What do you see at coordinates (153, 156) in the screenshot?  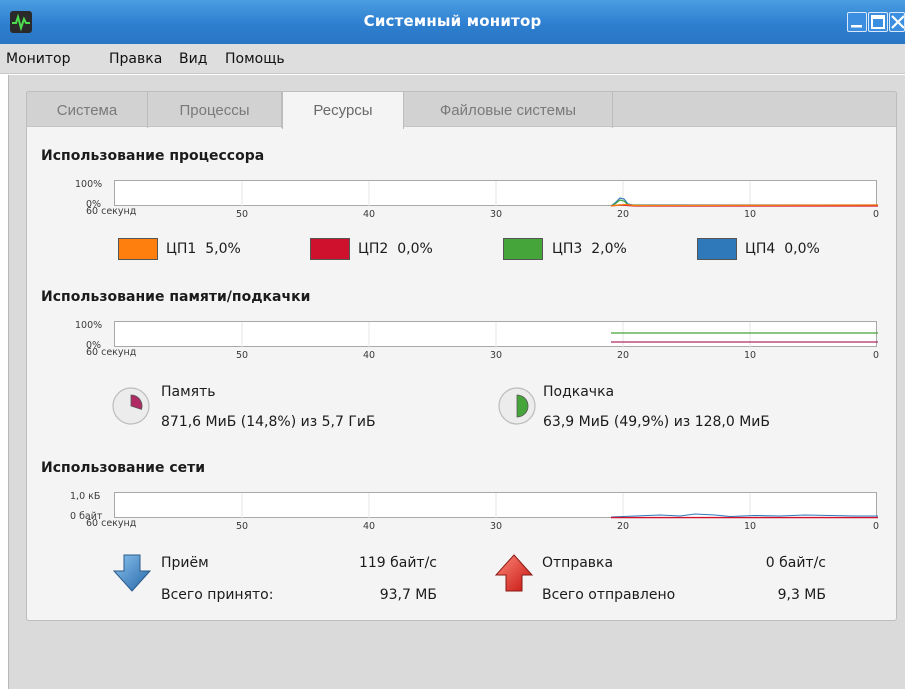 I see `cpu-section-title: Использование процессора` at bounding box center [153, 156].